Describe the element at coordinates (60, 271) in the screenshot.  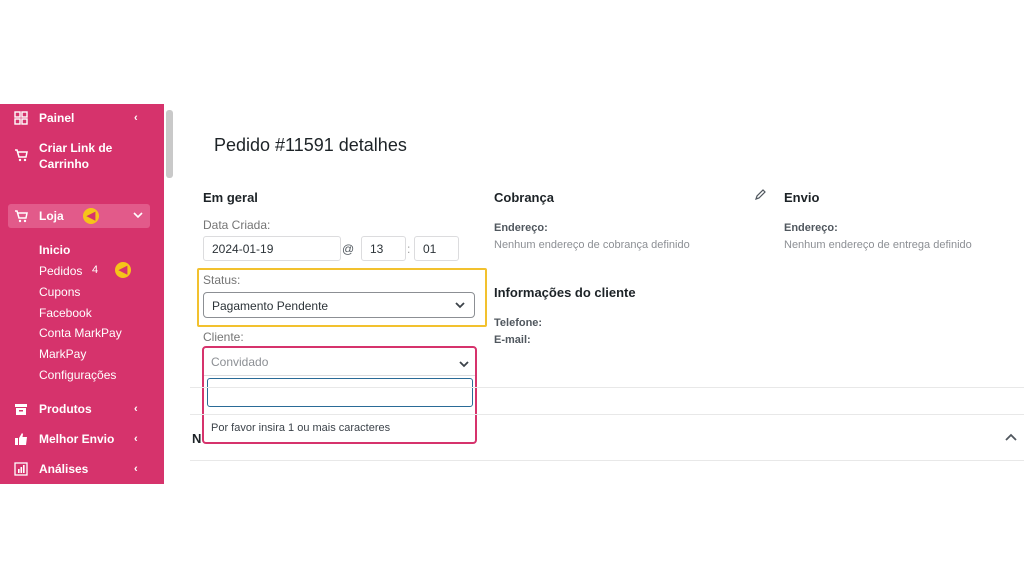
I see `submenu-pedidos: Pedidos` at that location.